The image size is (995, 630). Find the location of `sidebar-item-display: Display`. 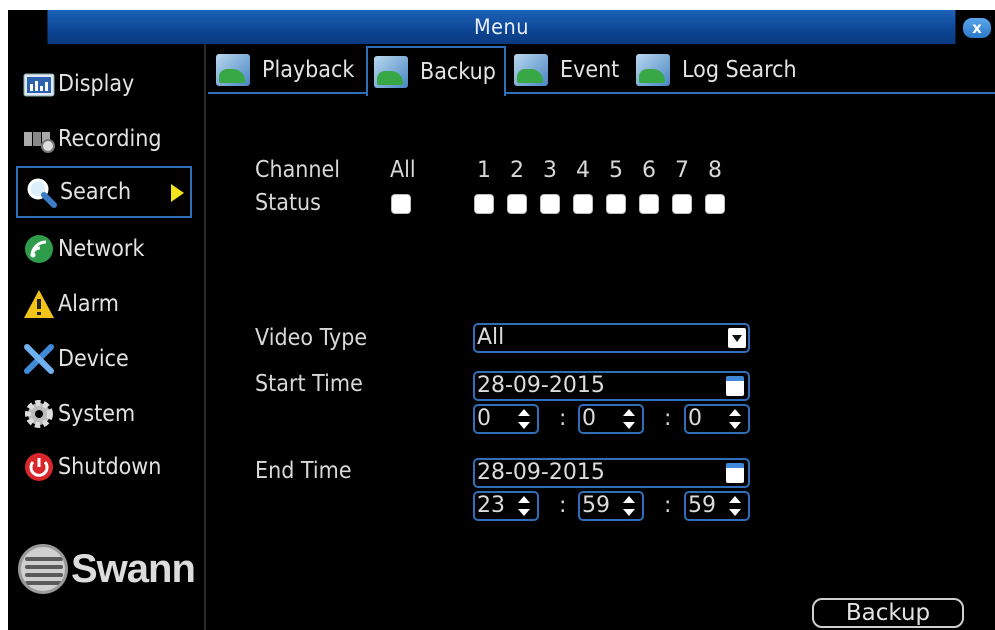

sidebar-item-display: Display is located at coordinates (104, 84).